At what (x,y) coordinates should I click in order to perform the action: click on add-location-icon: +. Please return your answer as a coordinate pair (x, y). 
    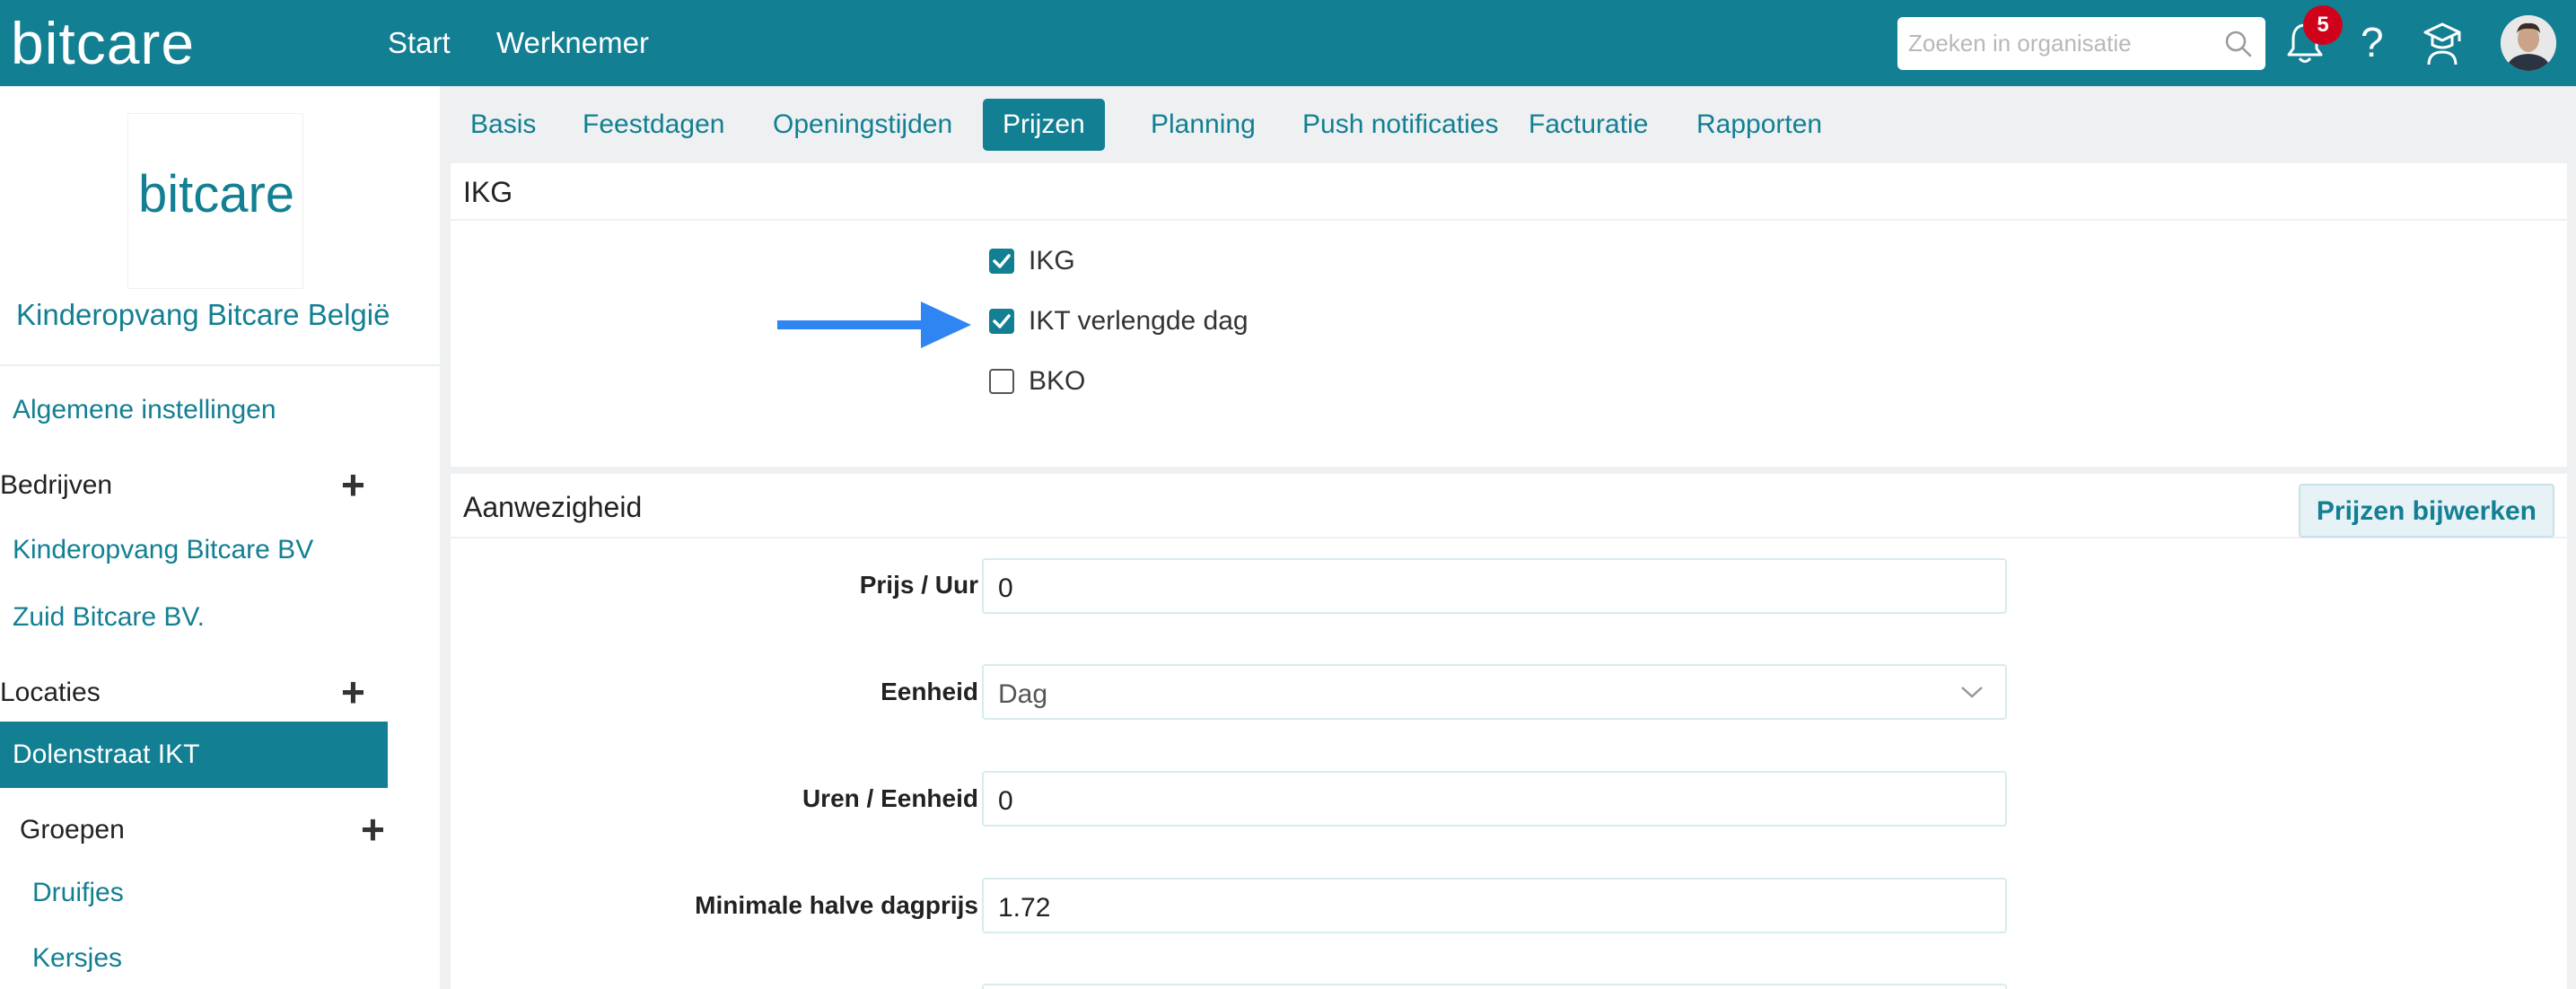
    Looking at the image, I should click on (353, 692).